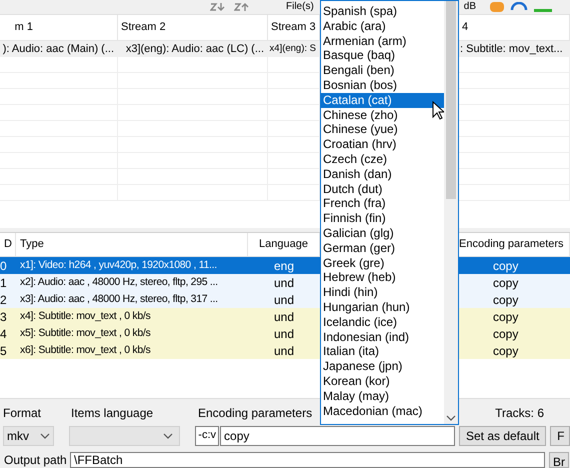 This screenshot has width=570, height=468. What do you see at coordinates (193, 27) in the screenshot?
I see `column-header: Stream 2` at bounding box center [193, 27].